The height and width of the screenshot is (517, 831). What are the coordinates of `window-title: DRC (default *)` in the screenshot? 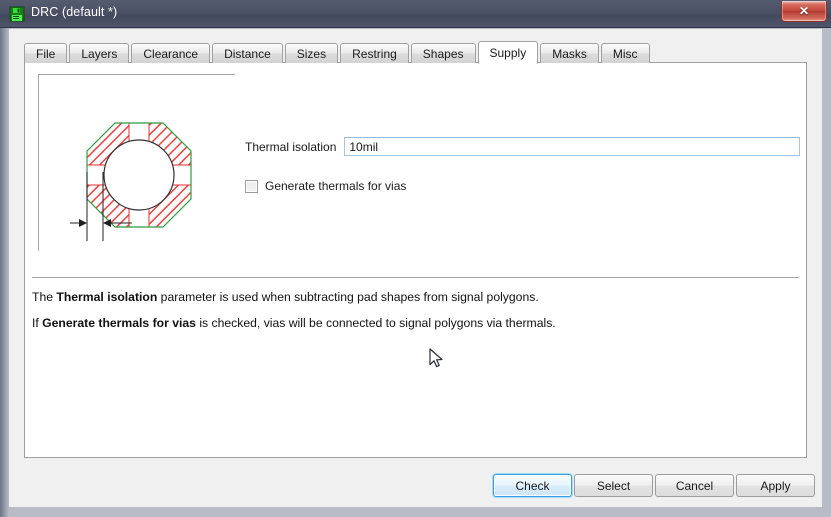 It's located at (74, 12).